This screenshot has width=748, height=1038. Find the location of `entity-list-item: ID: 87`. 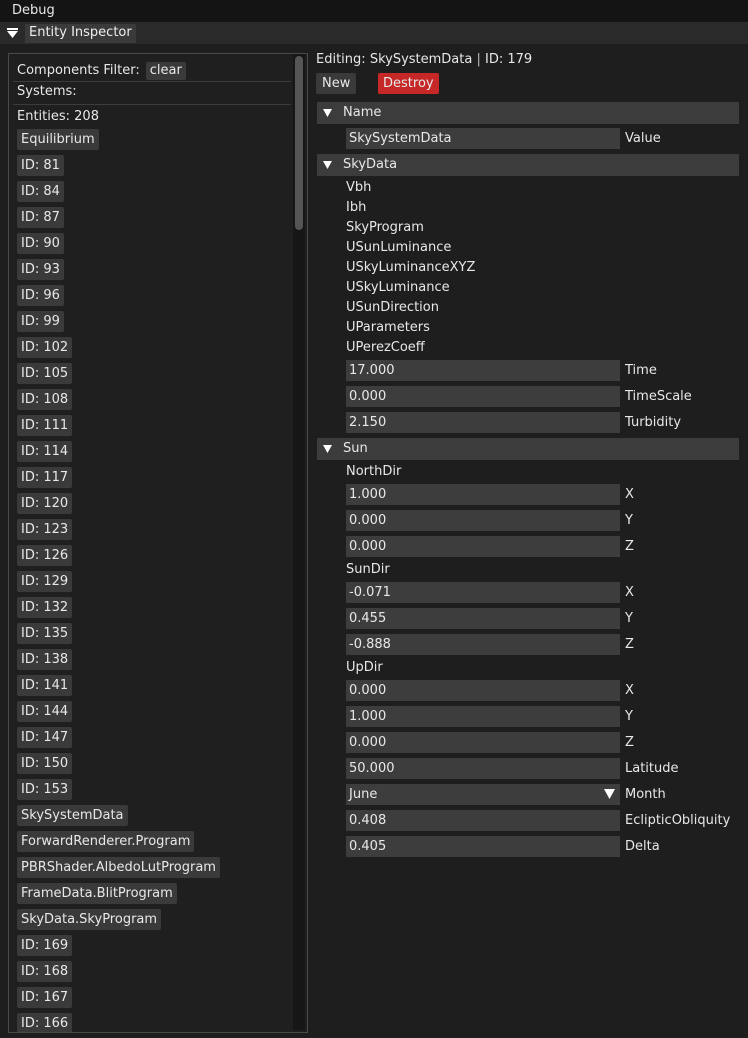

entity-list-item: ID: 87 is located at coordinates (40, 217).